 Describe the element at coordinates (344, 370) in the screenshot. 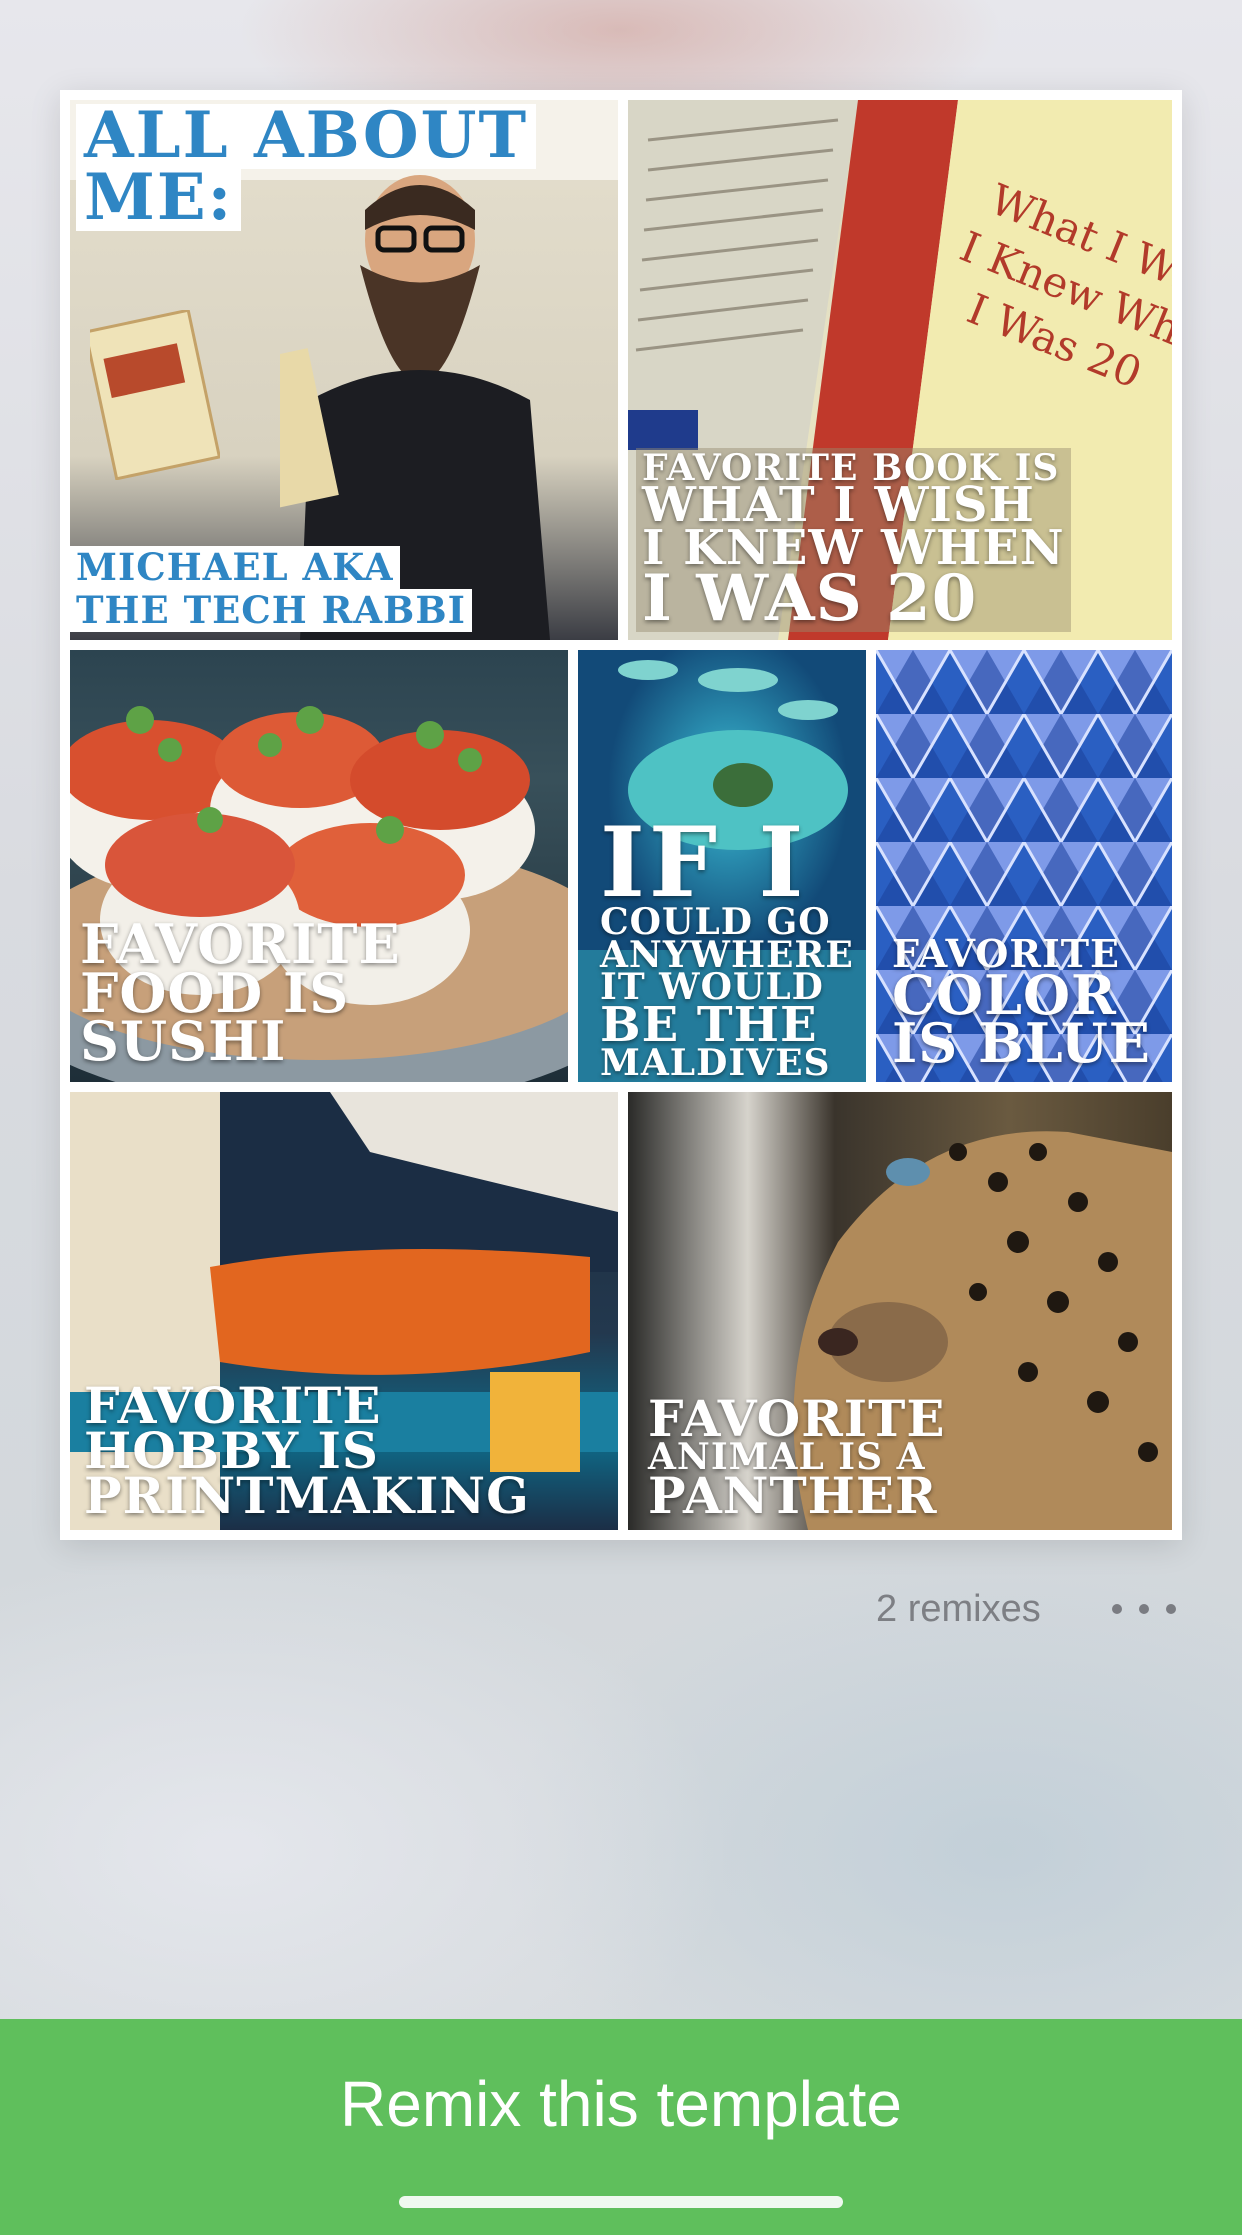

I see `collage-tile-about-me: ALL ABOUT ME: MICHAEL AKA THE TECH RABBI` at that location.